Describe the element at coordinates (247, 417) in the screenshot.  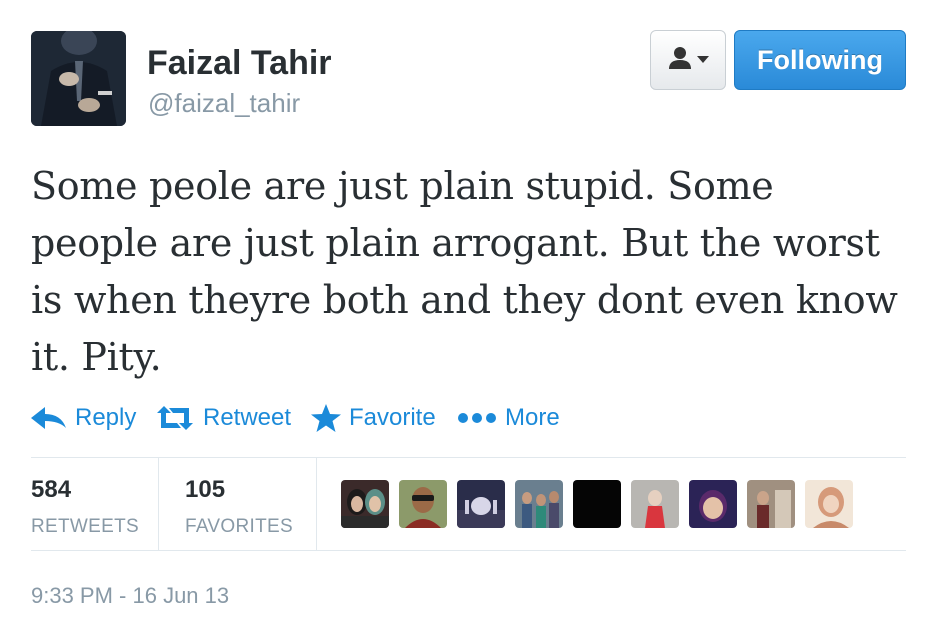
I see `retweet-label: Retweet` at that location.